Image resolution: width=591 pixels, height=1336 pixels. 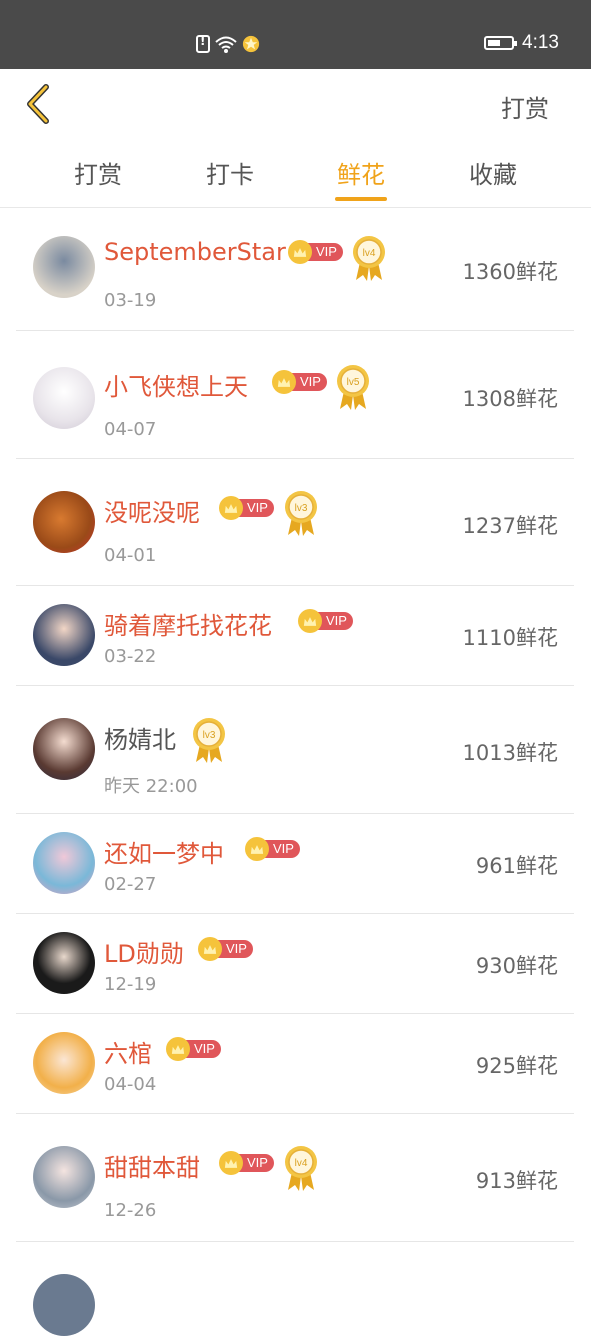 I want to click on flower-amount: 930鲜花, so click(x=516, y=966).